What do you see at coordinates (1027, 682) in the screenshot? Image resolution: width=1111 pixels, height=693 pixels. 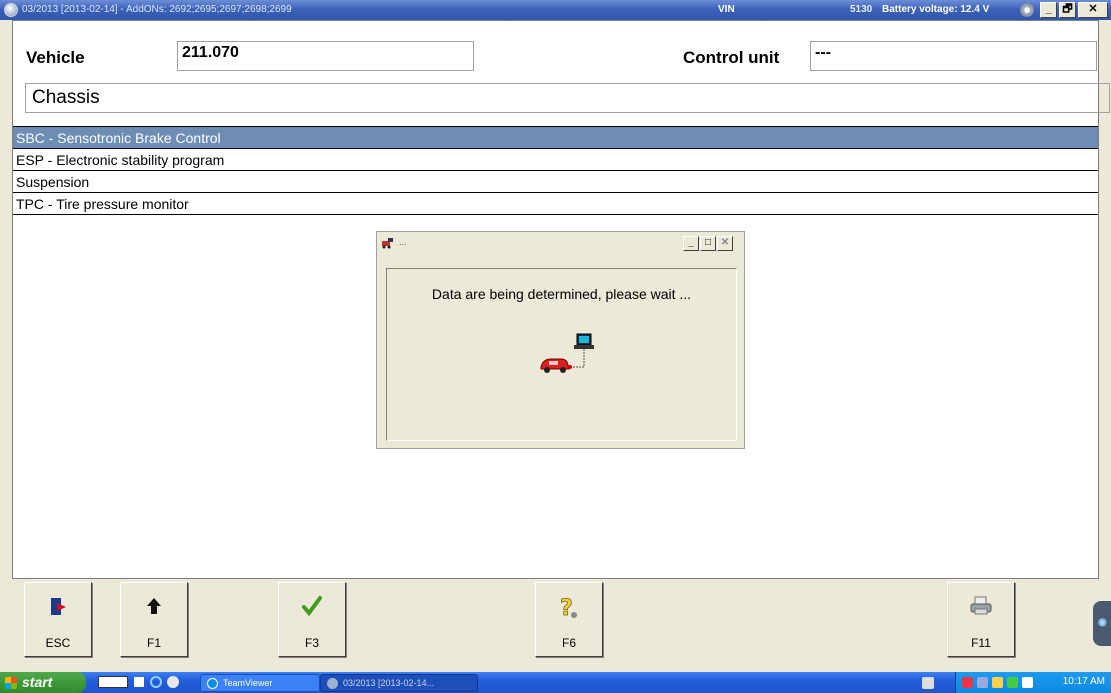 I see `display-tray-icon` at bounding box center [1027, 682].